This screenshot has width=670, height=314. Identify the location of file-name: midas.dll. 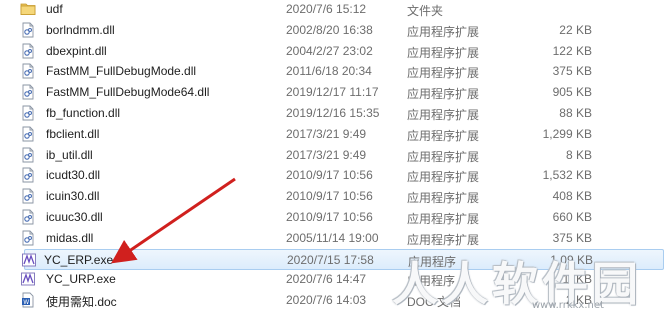
(70, 237).